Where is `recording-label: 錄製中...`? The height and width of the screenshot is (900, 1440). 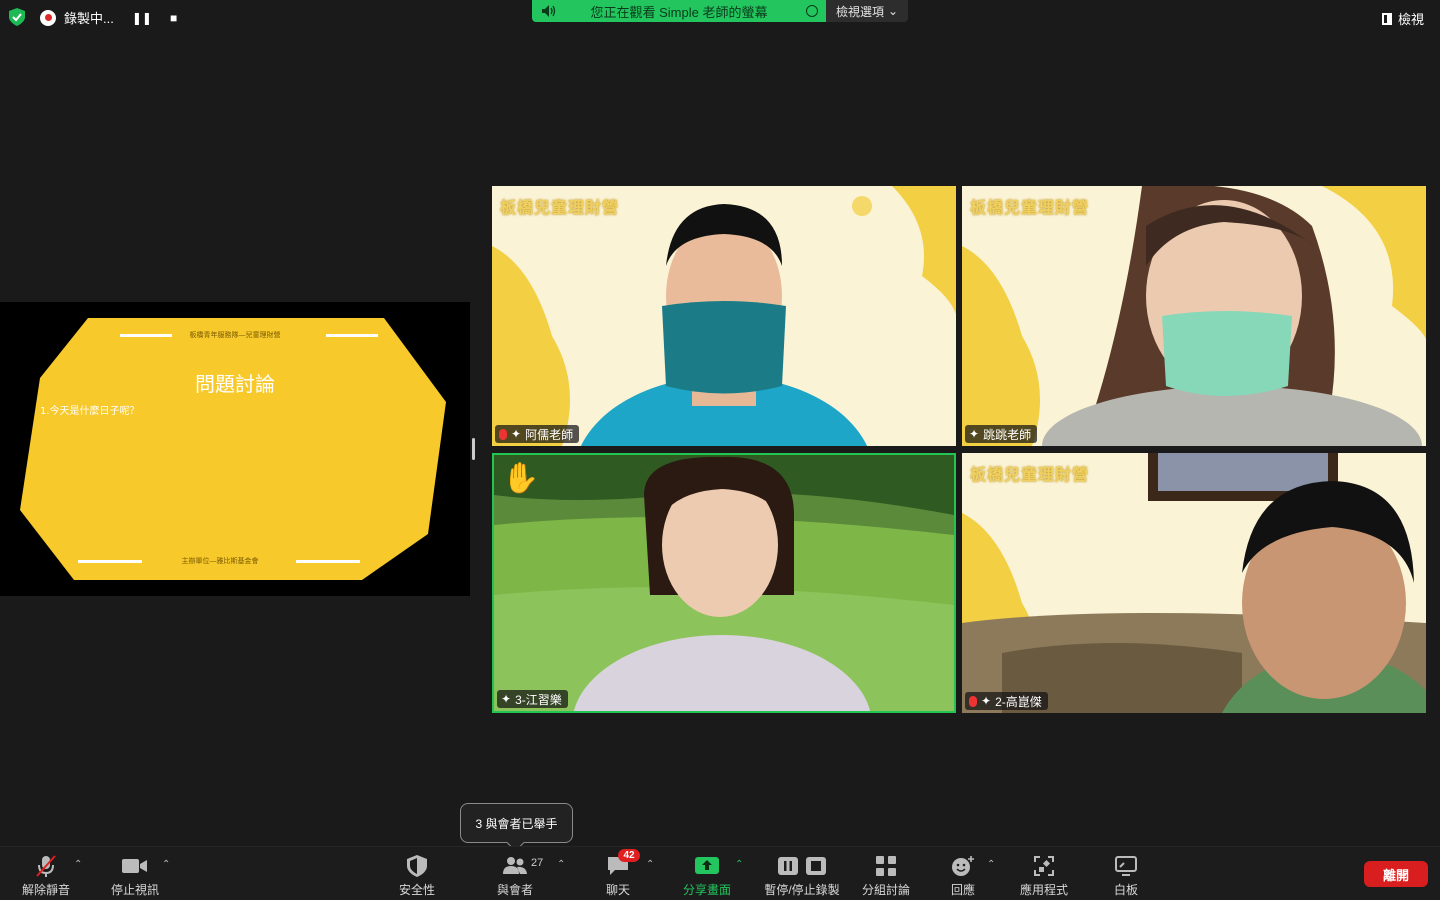 recording-label: 錄製中... is located at coordinates (89, 18).